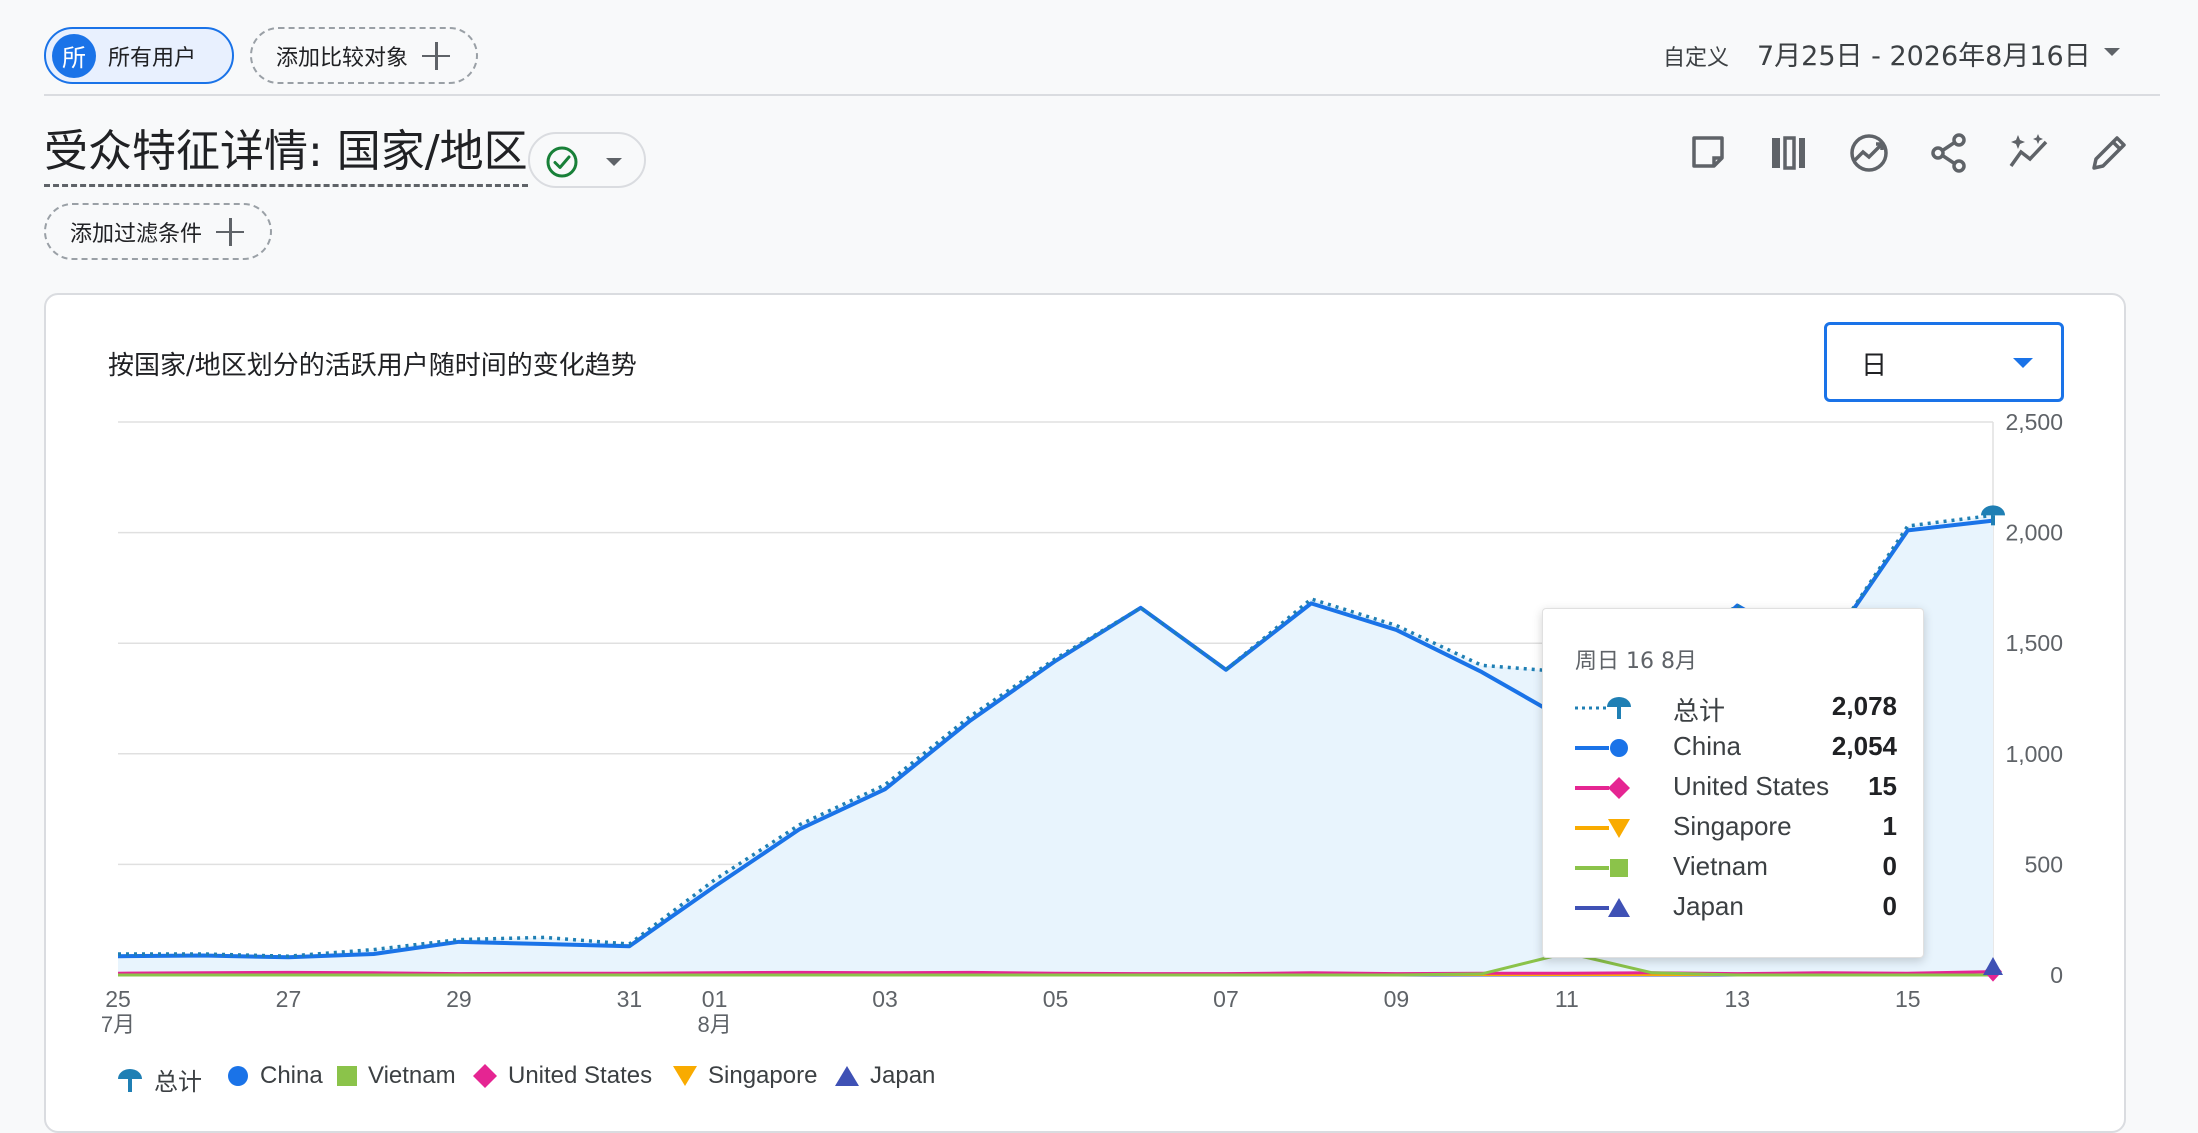 Image resolution: width=2198 pixels, height=1133 pixels. I want to click on total-legend-icon, so click(130, 1080).